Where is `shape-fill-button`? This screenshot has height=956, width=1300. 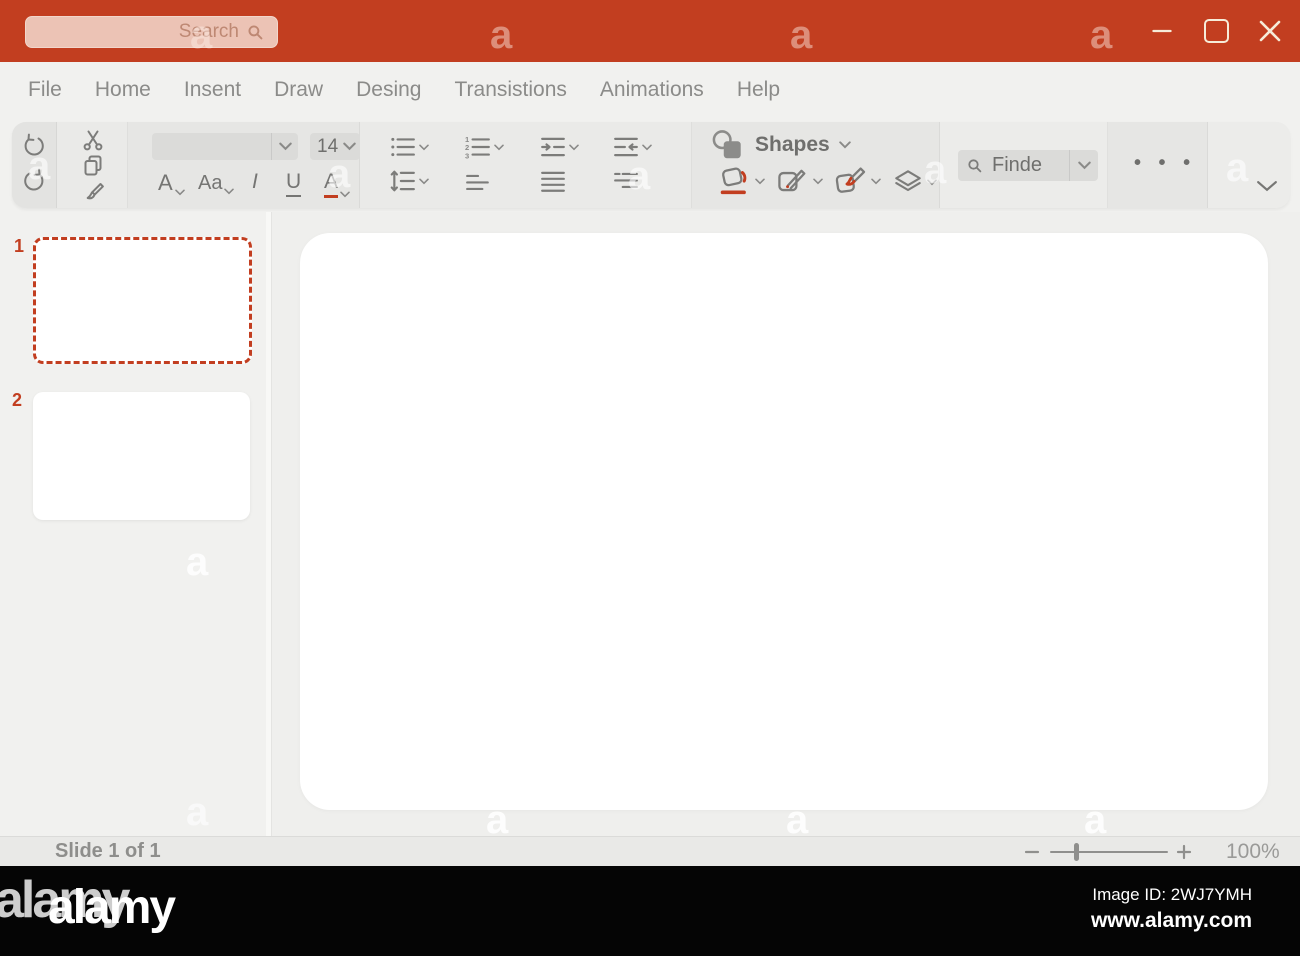
shape-fill-button is located at coordinates (741, 181).